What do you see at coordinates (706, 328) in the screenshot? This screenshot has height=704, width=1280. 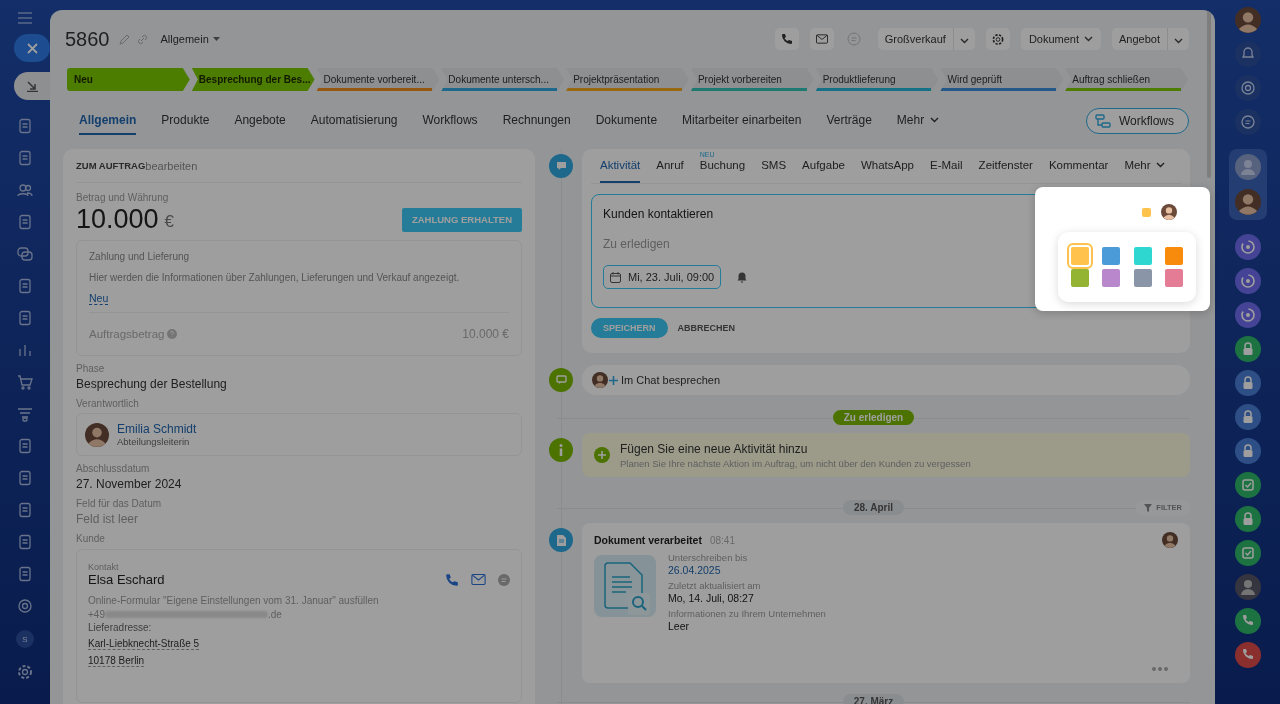 I see `cancel-button: ABBRECHEN` at bounding box center [706, 328].